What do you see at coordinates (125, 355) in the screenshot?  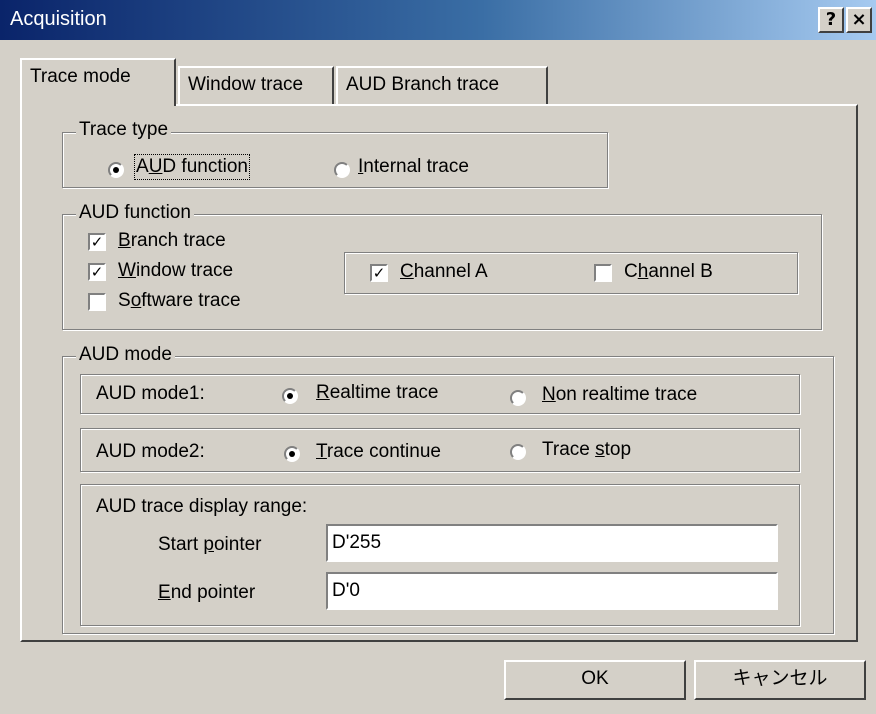 I see `aud-mode-legend: AUD mode` at bounding box center [125, 355].